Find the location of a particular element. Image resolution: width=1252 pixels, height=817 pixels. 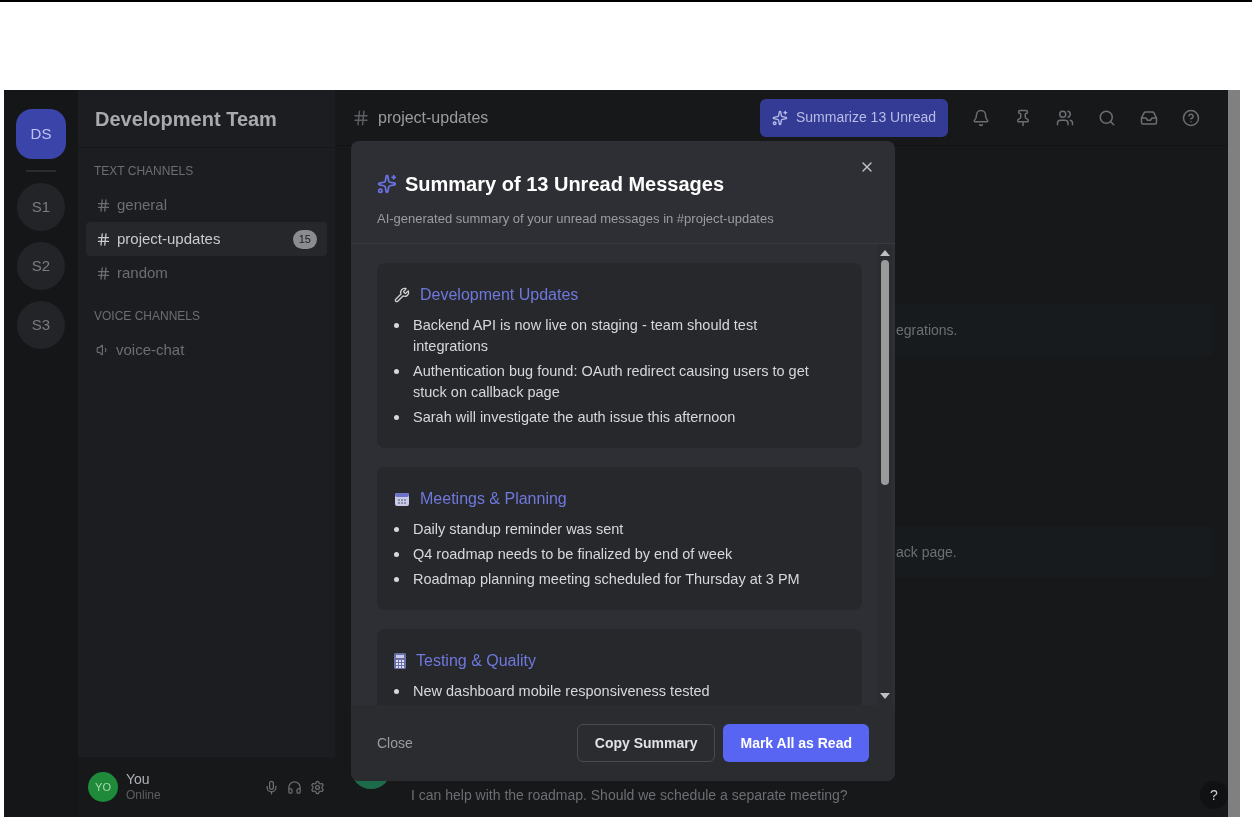

user-status: Online is located at coordinates (144, 796).